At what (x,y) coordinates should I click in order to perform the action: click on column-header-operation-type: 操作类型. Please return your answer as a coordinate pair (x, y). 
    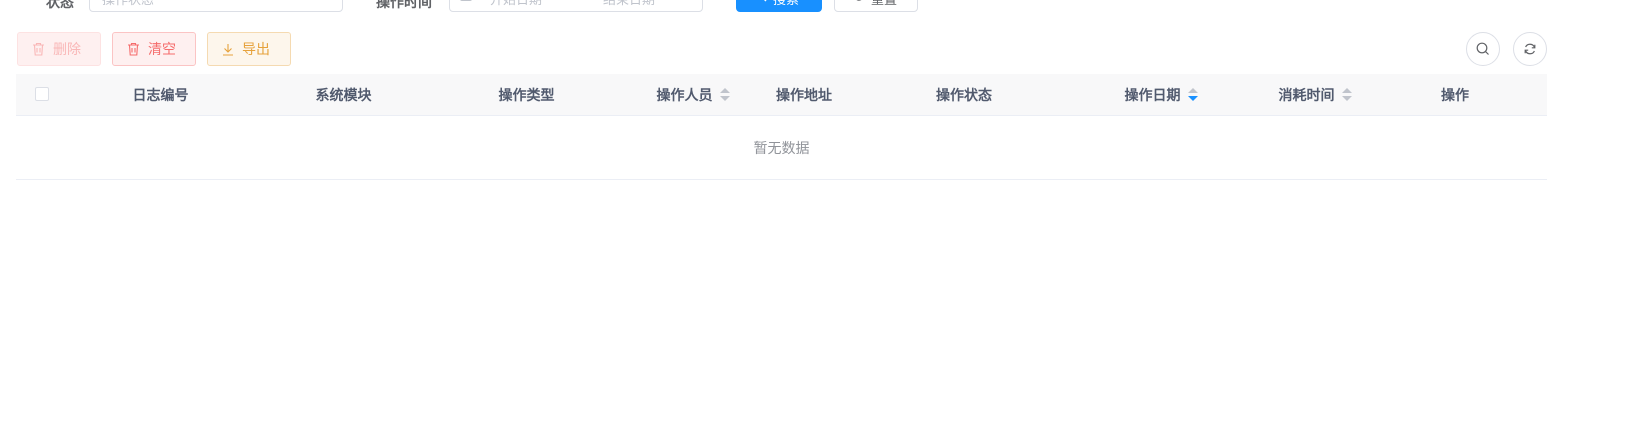
    Looking at the image, I should click on (526, 94).